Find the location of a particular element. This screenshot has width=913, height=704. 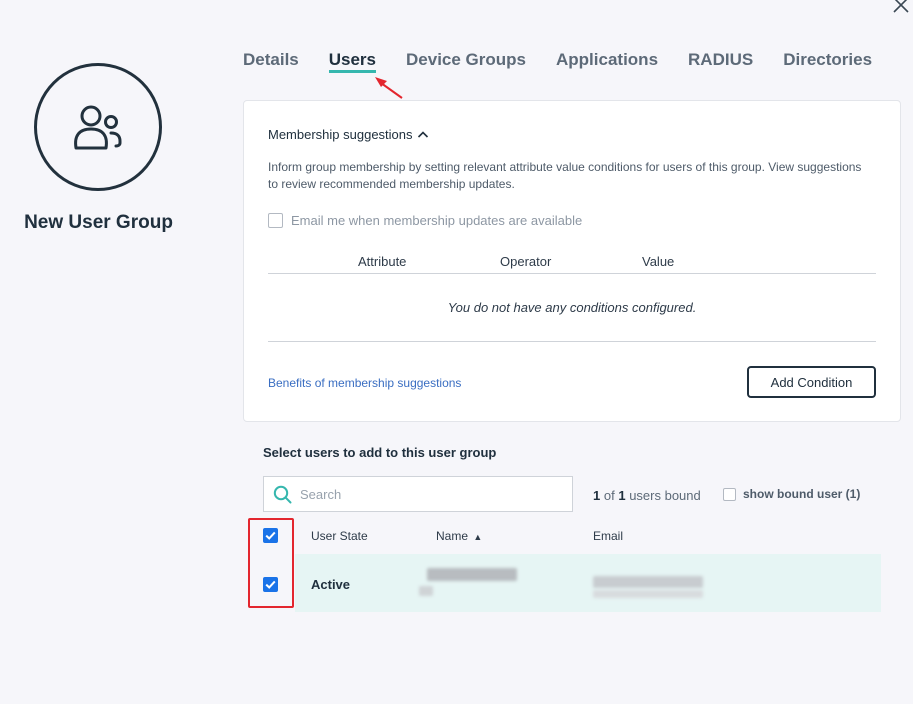

operator-column-header: Operator is located at coordinates (526, 261).